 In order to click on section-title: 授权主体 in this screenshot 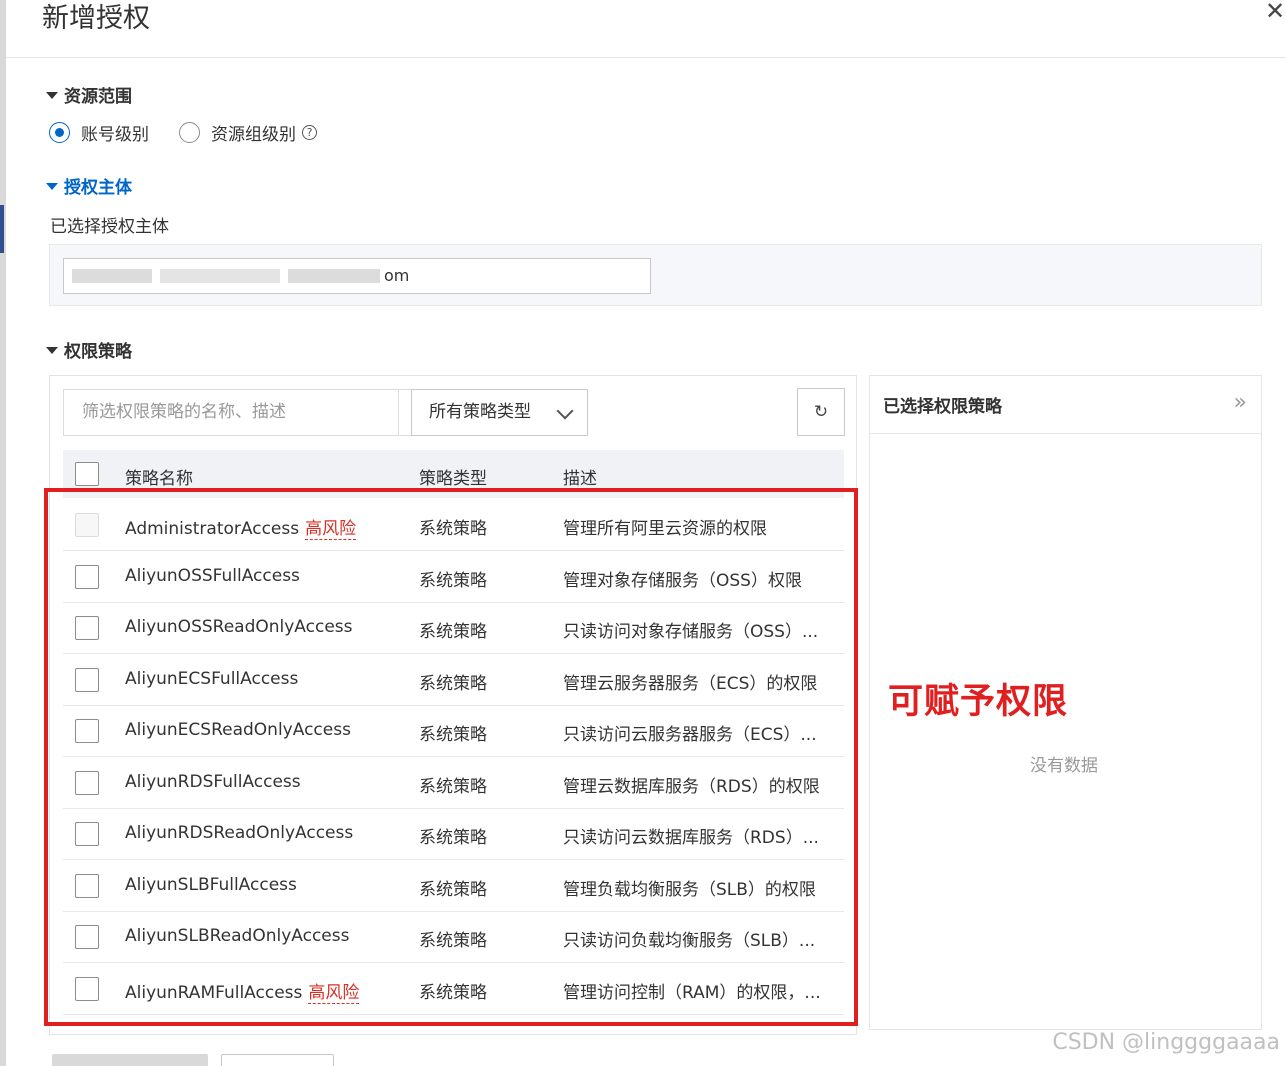, I will do `click(98, 188)`.